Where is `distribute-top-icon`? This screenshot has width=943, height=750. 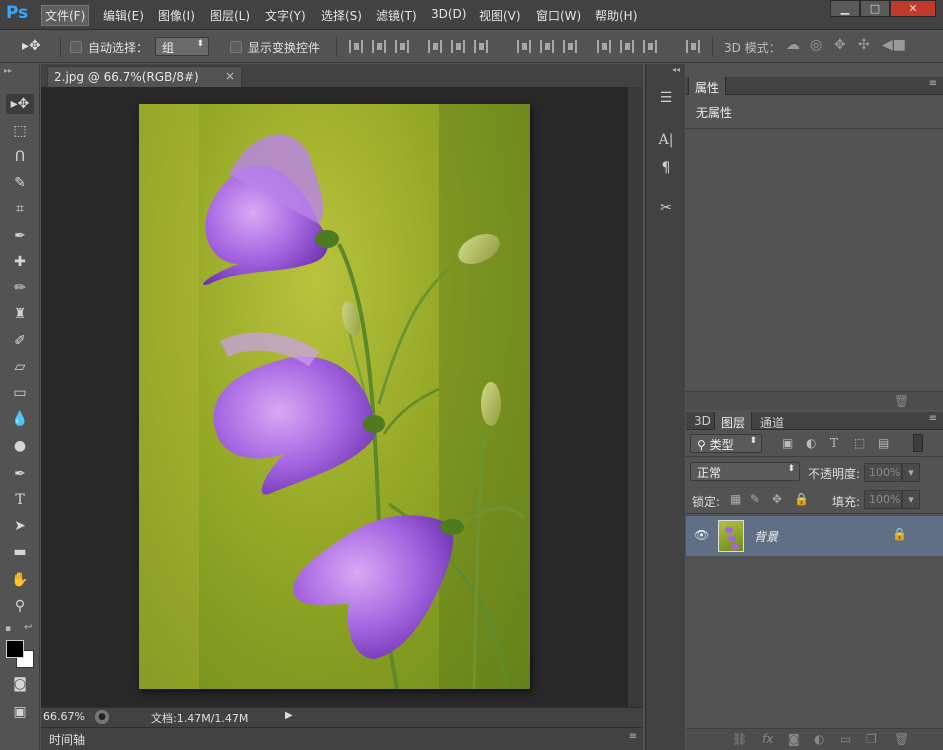 distribute-top-icon is located at coordinates (524, 46).